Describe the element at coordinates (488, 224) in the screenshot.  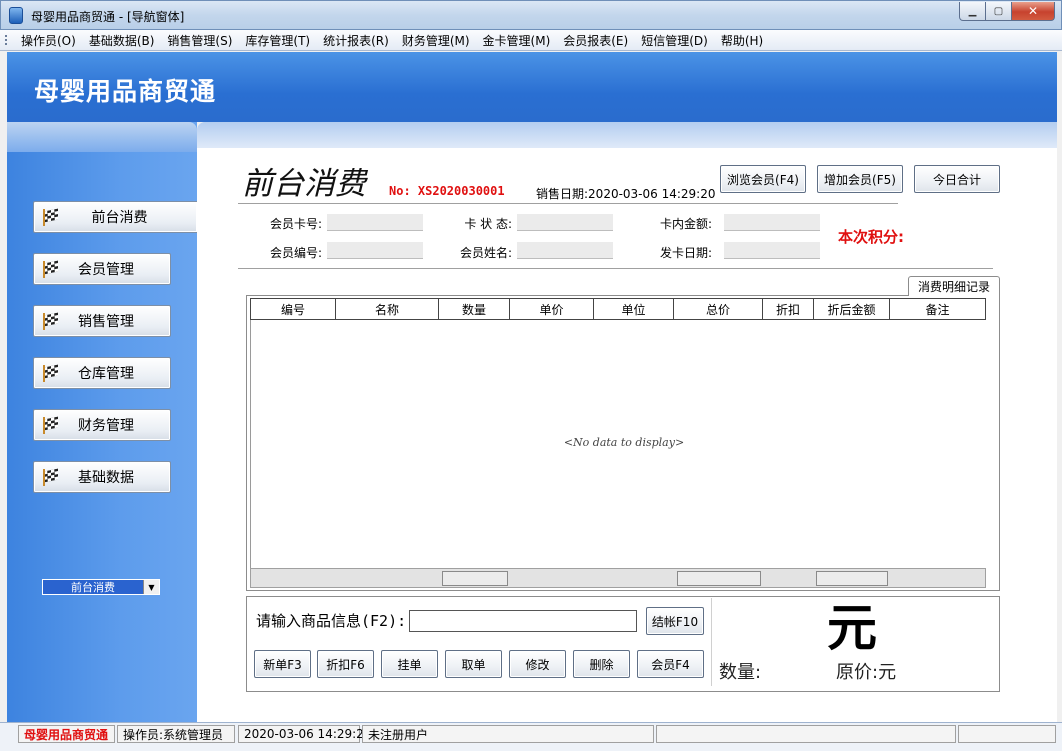
I see `card-status-label: 卡 状 态:` at that location.